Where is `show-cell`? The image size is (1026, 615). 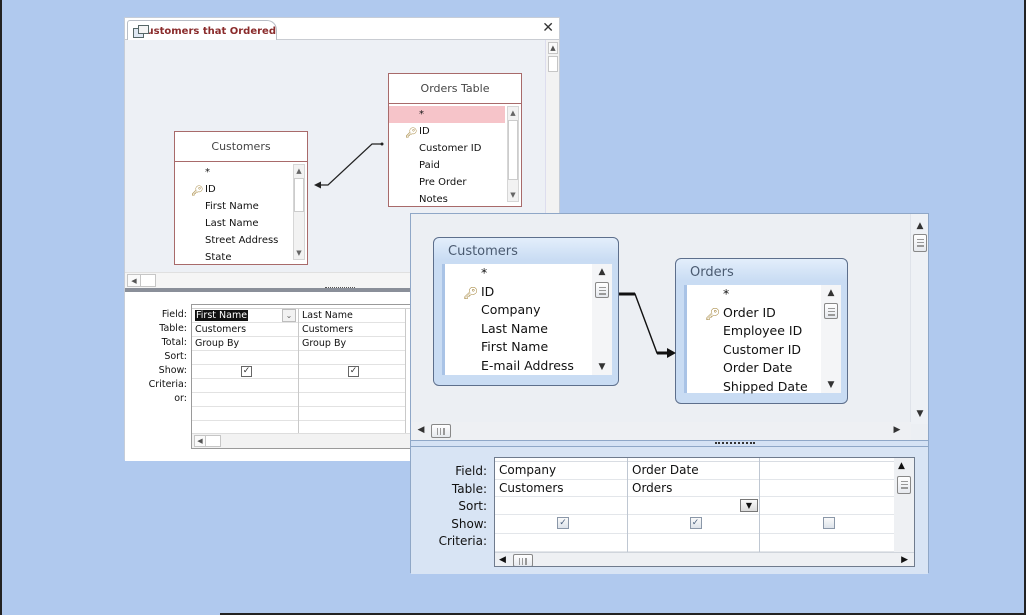
show-cell is located at coordinates (827, 525).